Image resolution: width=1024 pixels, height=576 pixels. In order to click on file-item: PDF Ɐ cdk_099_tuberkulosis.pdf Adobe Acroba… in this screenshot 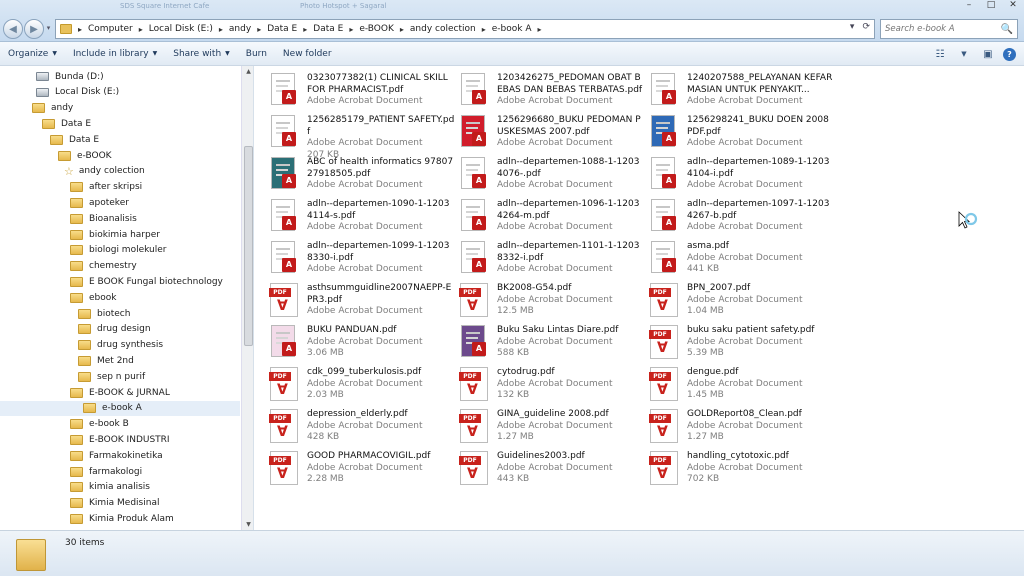, I will do `click(360, 382)`.